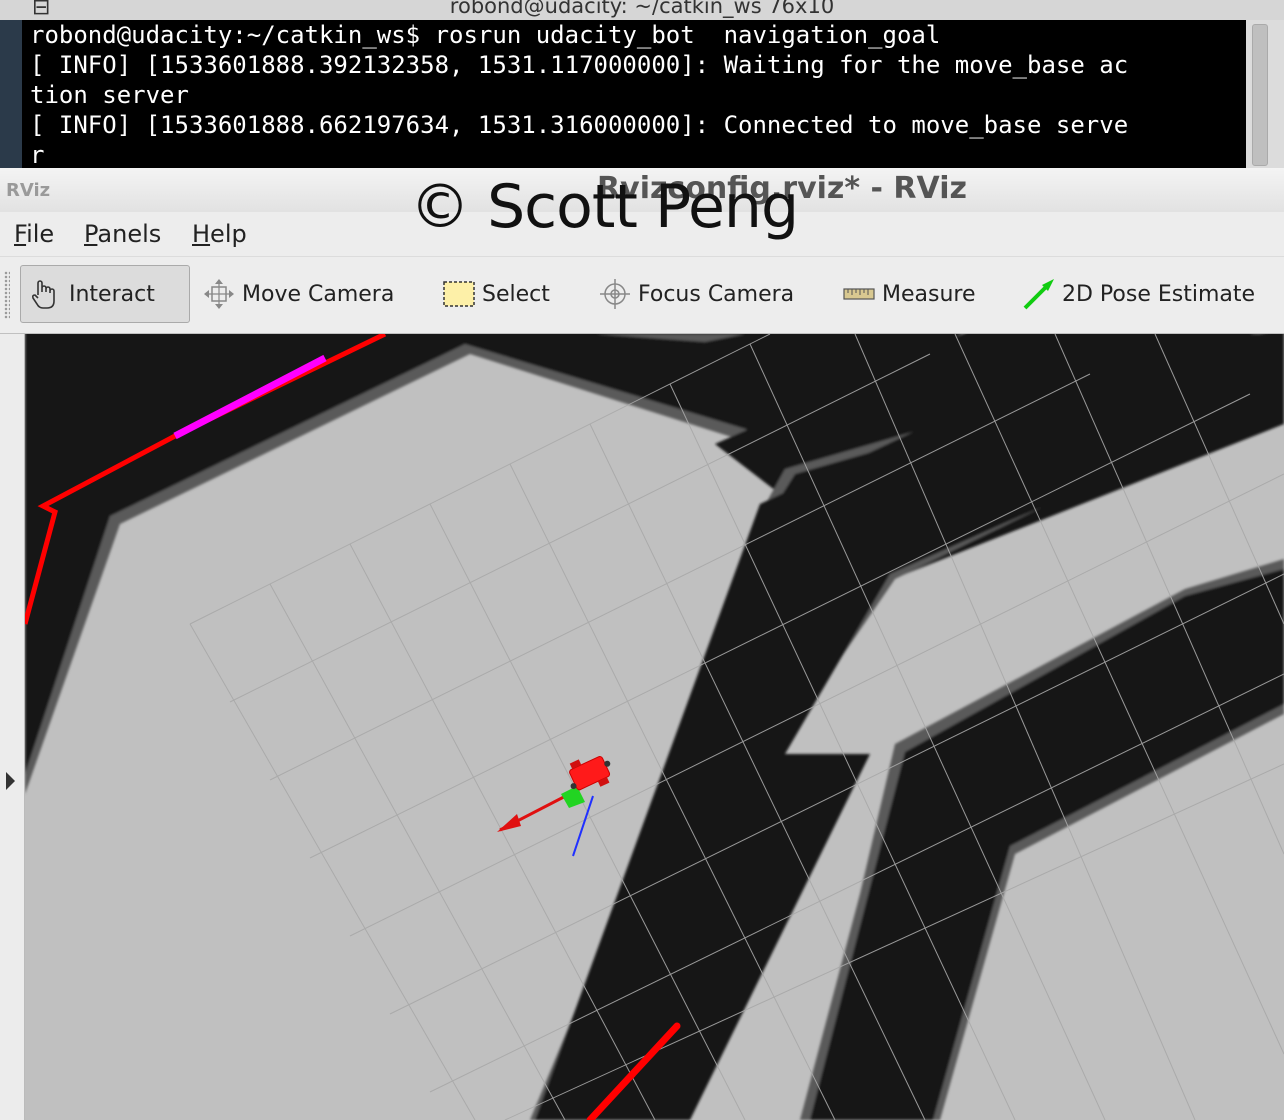 The image size is (1284, 1120). I want to click on green-arrow-icon, so click(1039, 294).